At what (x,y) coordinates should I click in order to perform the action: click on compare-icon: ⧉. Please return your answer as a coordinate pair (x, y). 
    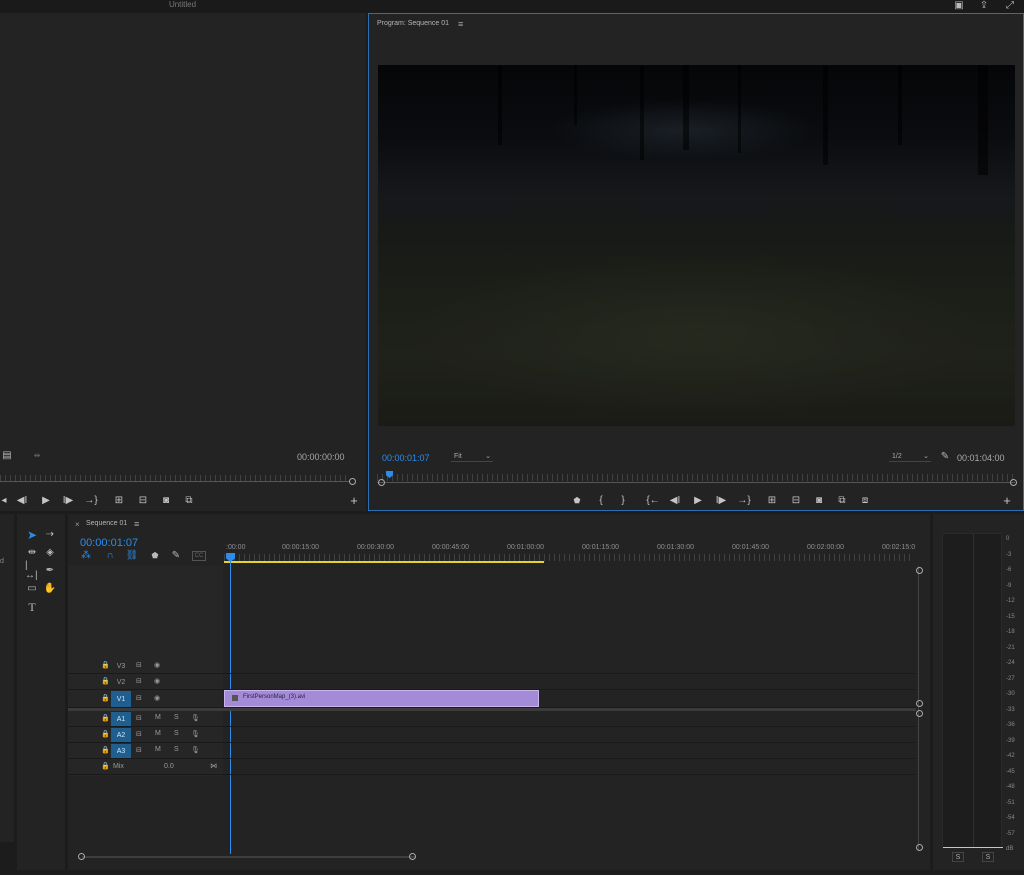
    Looking at the image, I should click on (189, 500).